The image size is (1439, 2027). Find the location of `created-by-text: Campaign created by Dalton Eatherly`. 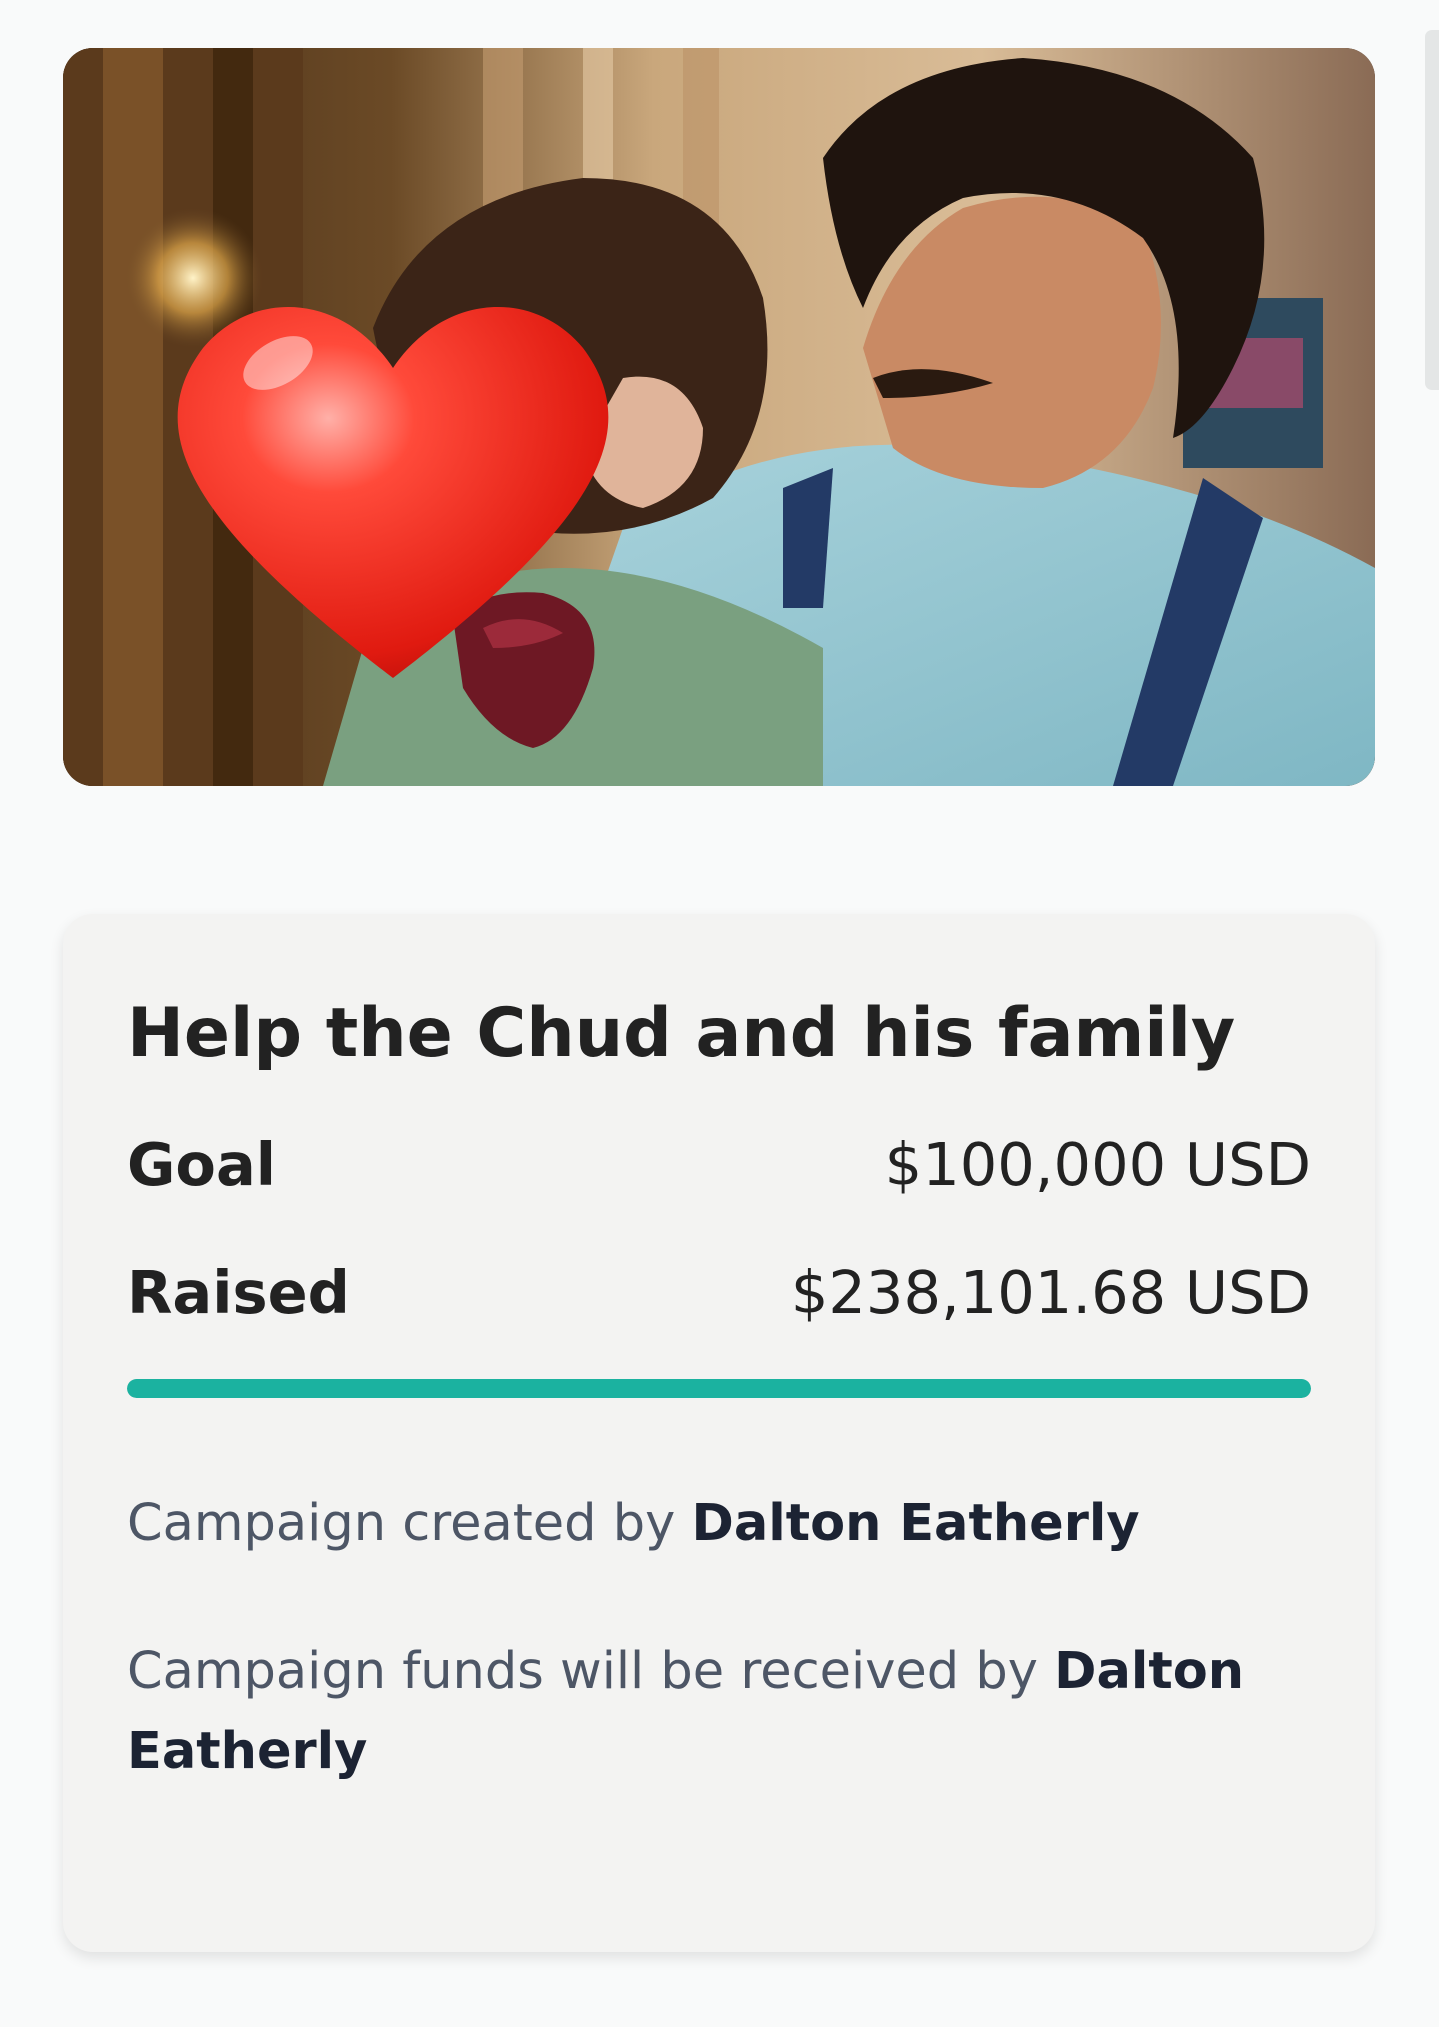

created-by-text: Campaign created by Dalton Eatherly is located at coordinates (719, 1524).